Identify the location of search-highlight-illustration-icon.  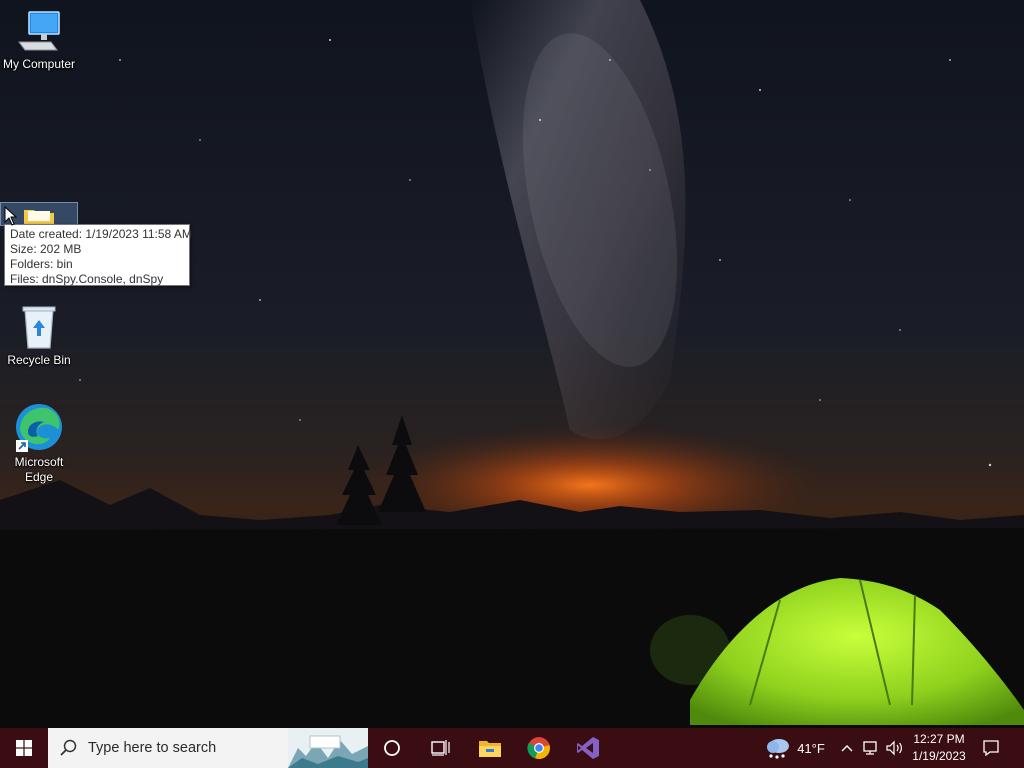
(328, 748).